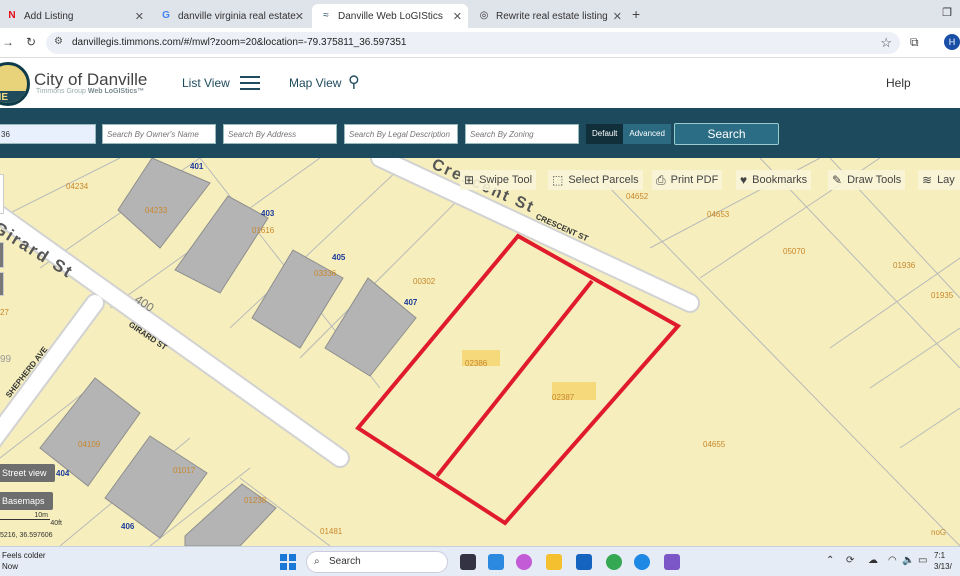 The width and height of the screenshot is (960, 576). I want to click on chrome-icon, so click(614, 562).